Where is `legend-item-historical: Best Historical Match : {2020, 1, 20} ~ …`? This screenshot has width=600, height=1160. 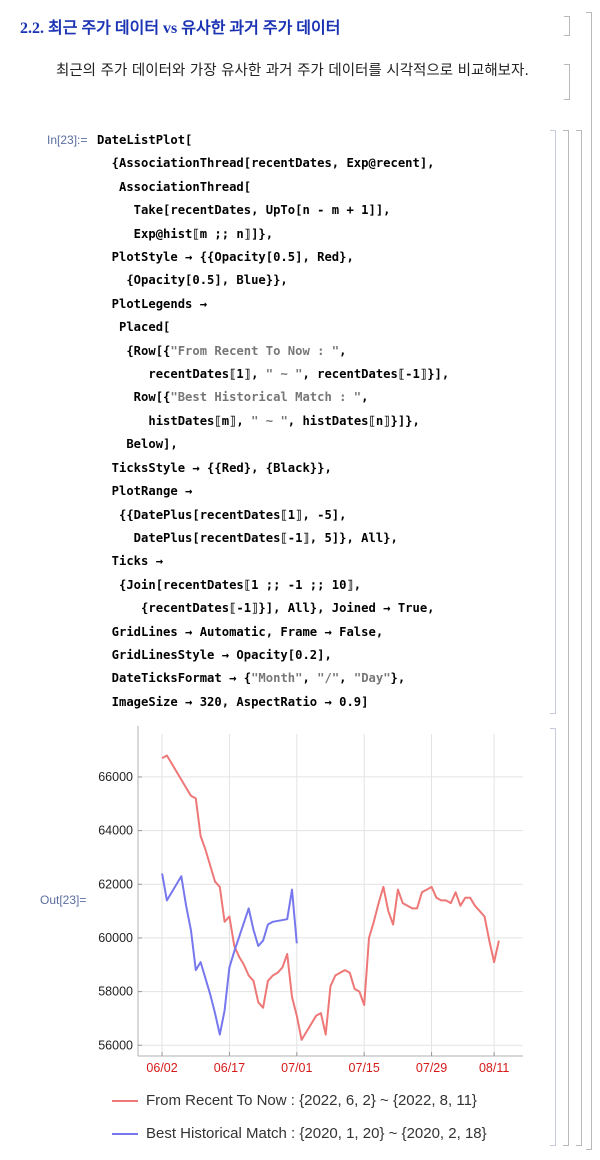
legend-item-historical: Best Historical Match : {2020, 1, 20} ~ … is located at coordinates (299, 1133).